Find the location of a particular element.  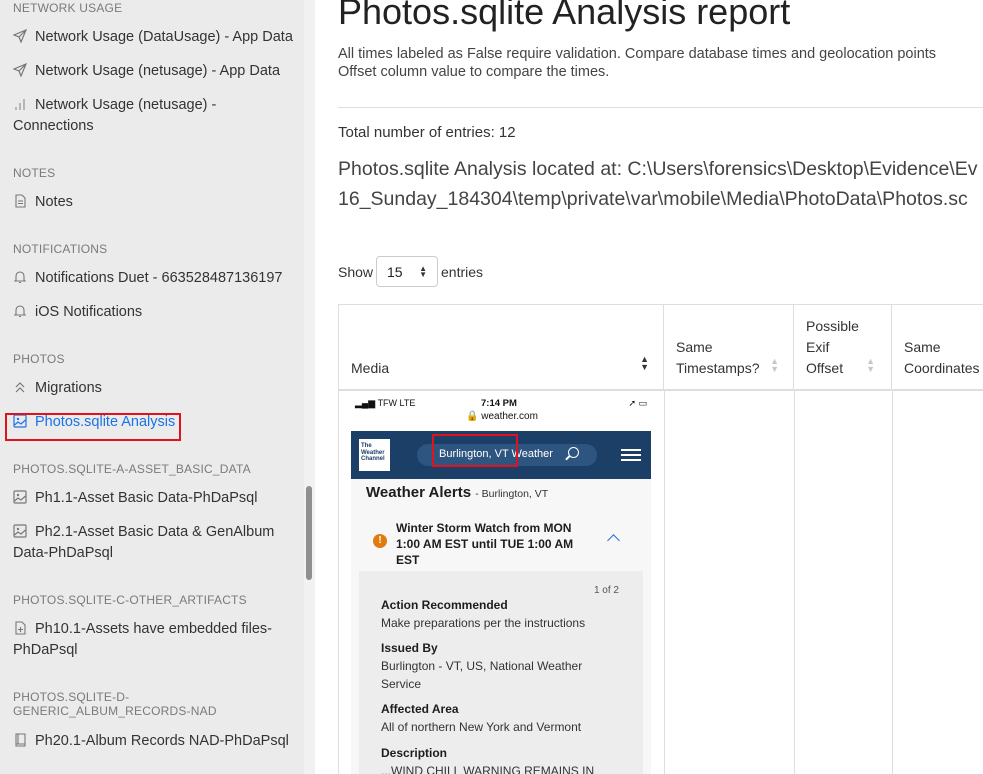

page-size-select: 15 ▲ ▼ is located at coordinates (407, 271).